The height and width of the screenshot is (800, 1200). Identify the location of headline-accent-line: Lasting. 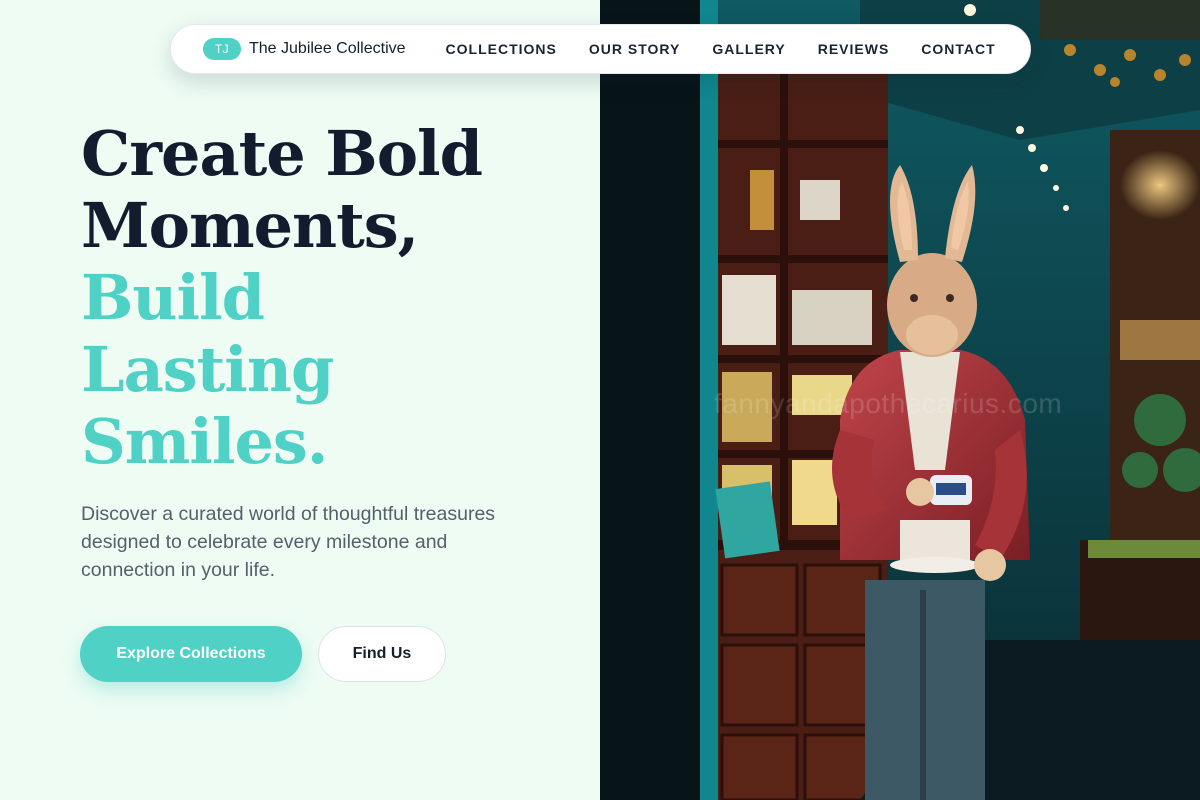
(207, 369).